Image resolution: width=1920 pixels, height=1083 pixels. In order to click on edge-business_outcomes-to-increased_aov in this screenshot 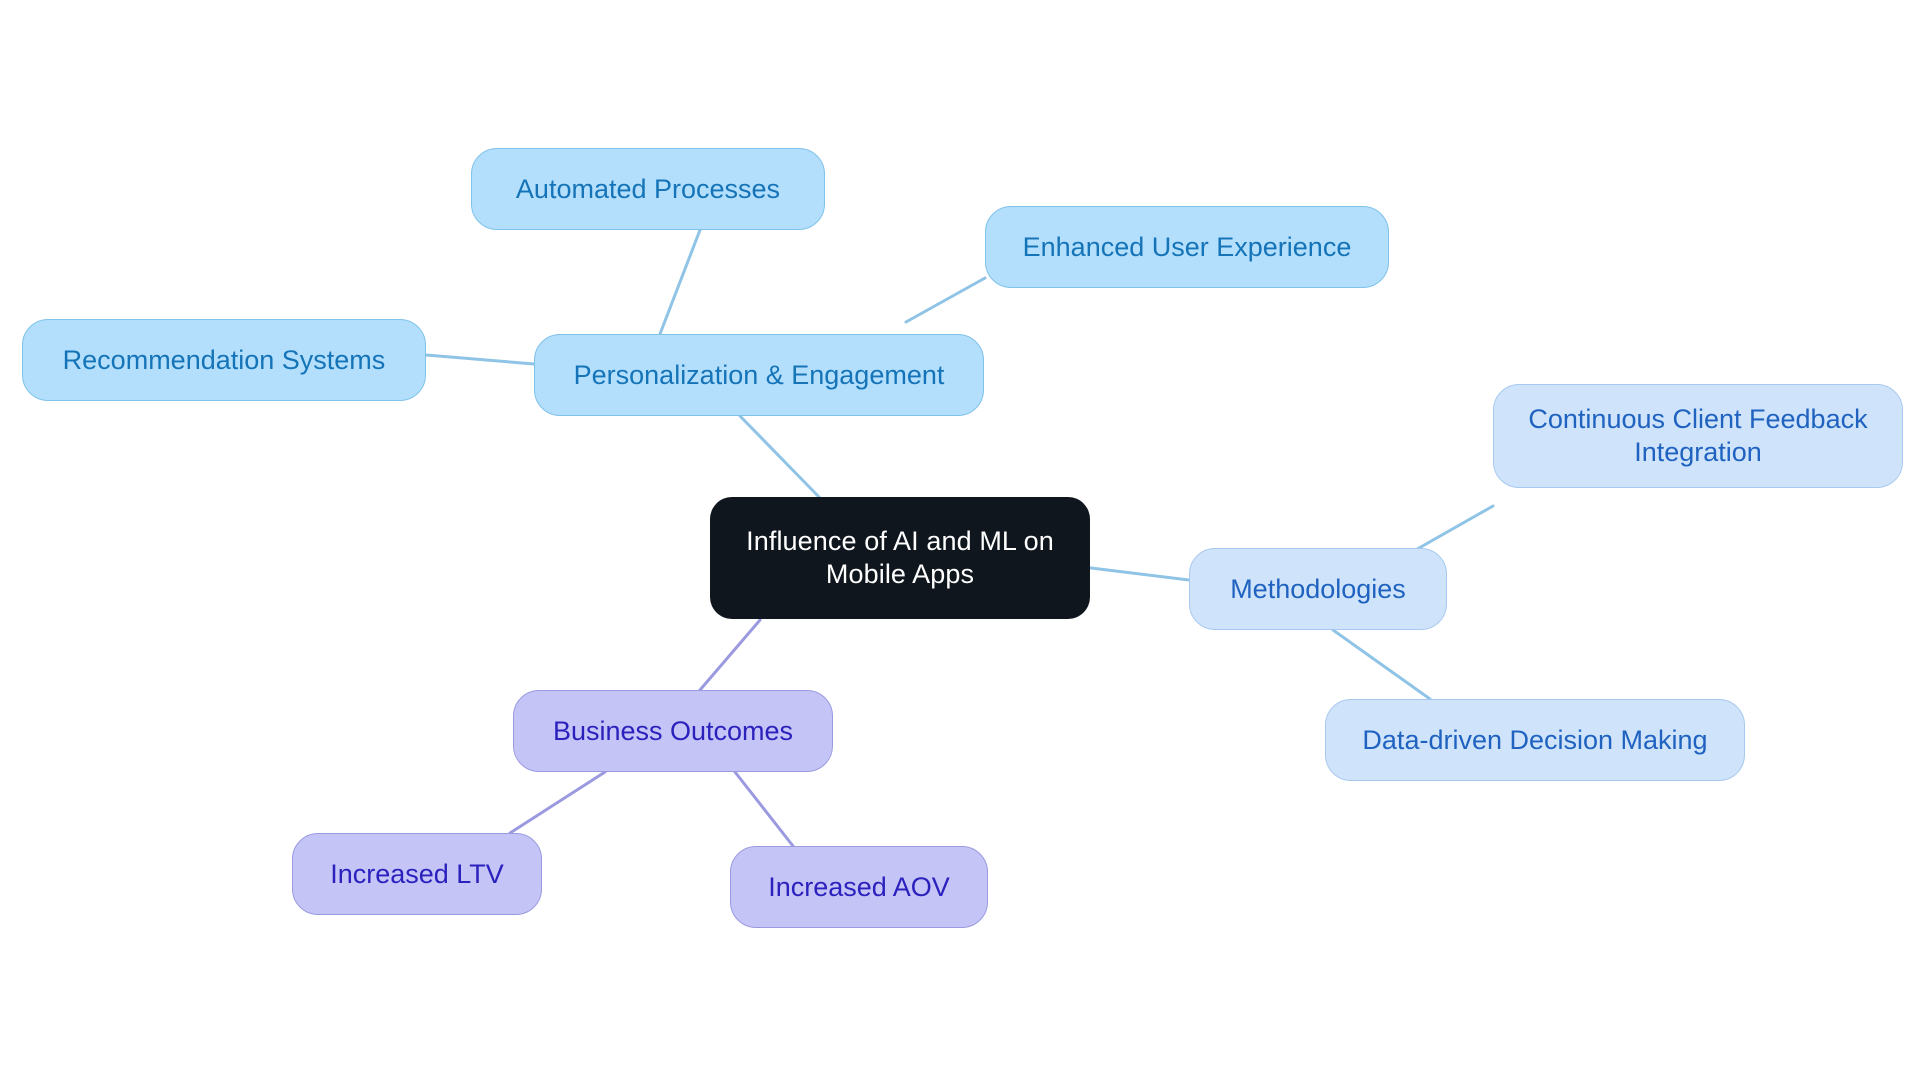, I will do `click(764, 809)`.